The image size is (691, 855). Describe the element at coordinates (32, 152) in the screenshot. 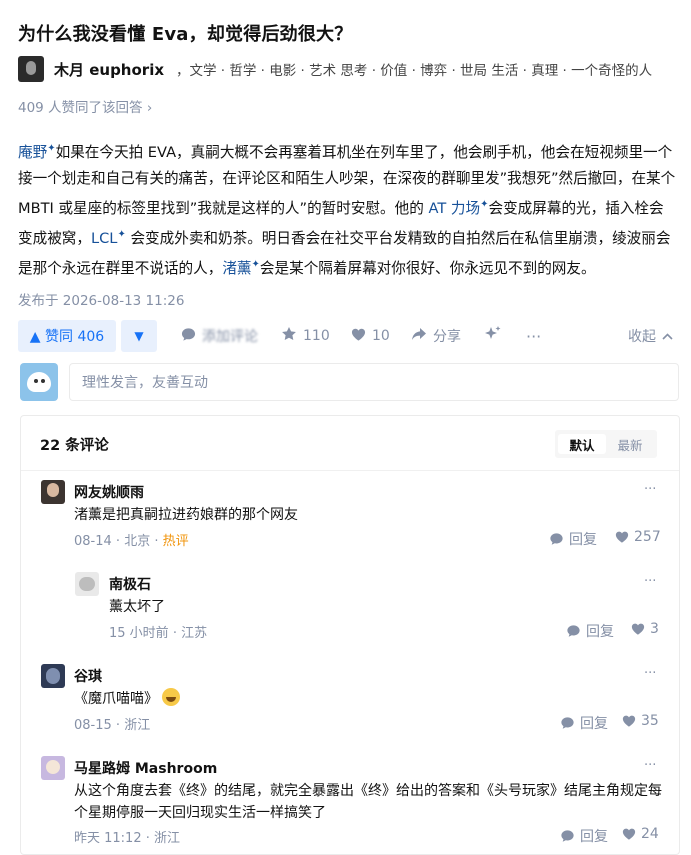

I see `link-annoy: 庵野` at that location.